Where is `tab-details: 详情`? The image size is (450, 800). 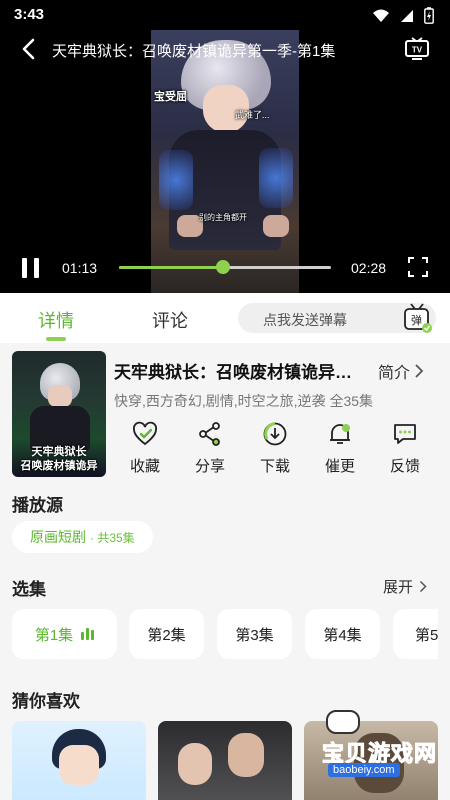
tab-details: 详情 is located at coordinates (56, 320).